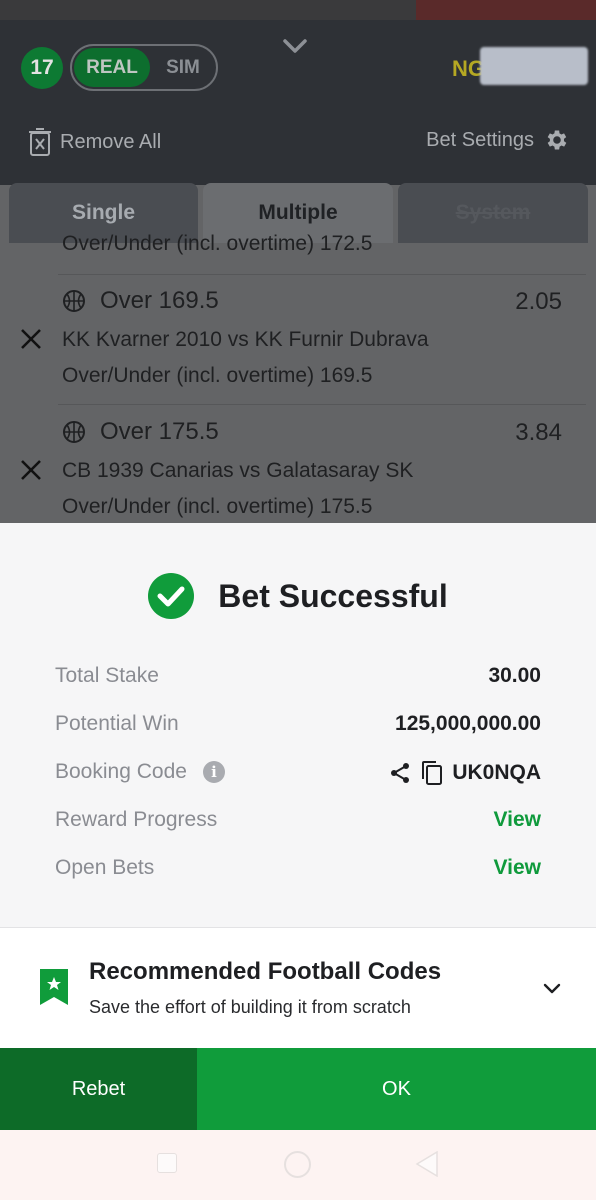 Image resolution: width=596 pixels, height=1200 pixels. Describe the element at coordinates (167, 1163) in the screenshot. I see `recents-button-icon` at that location.